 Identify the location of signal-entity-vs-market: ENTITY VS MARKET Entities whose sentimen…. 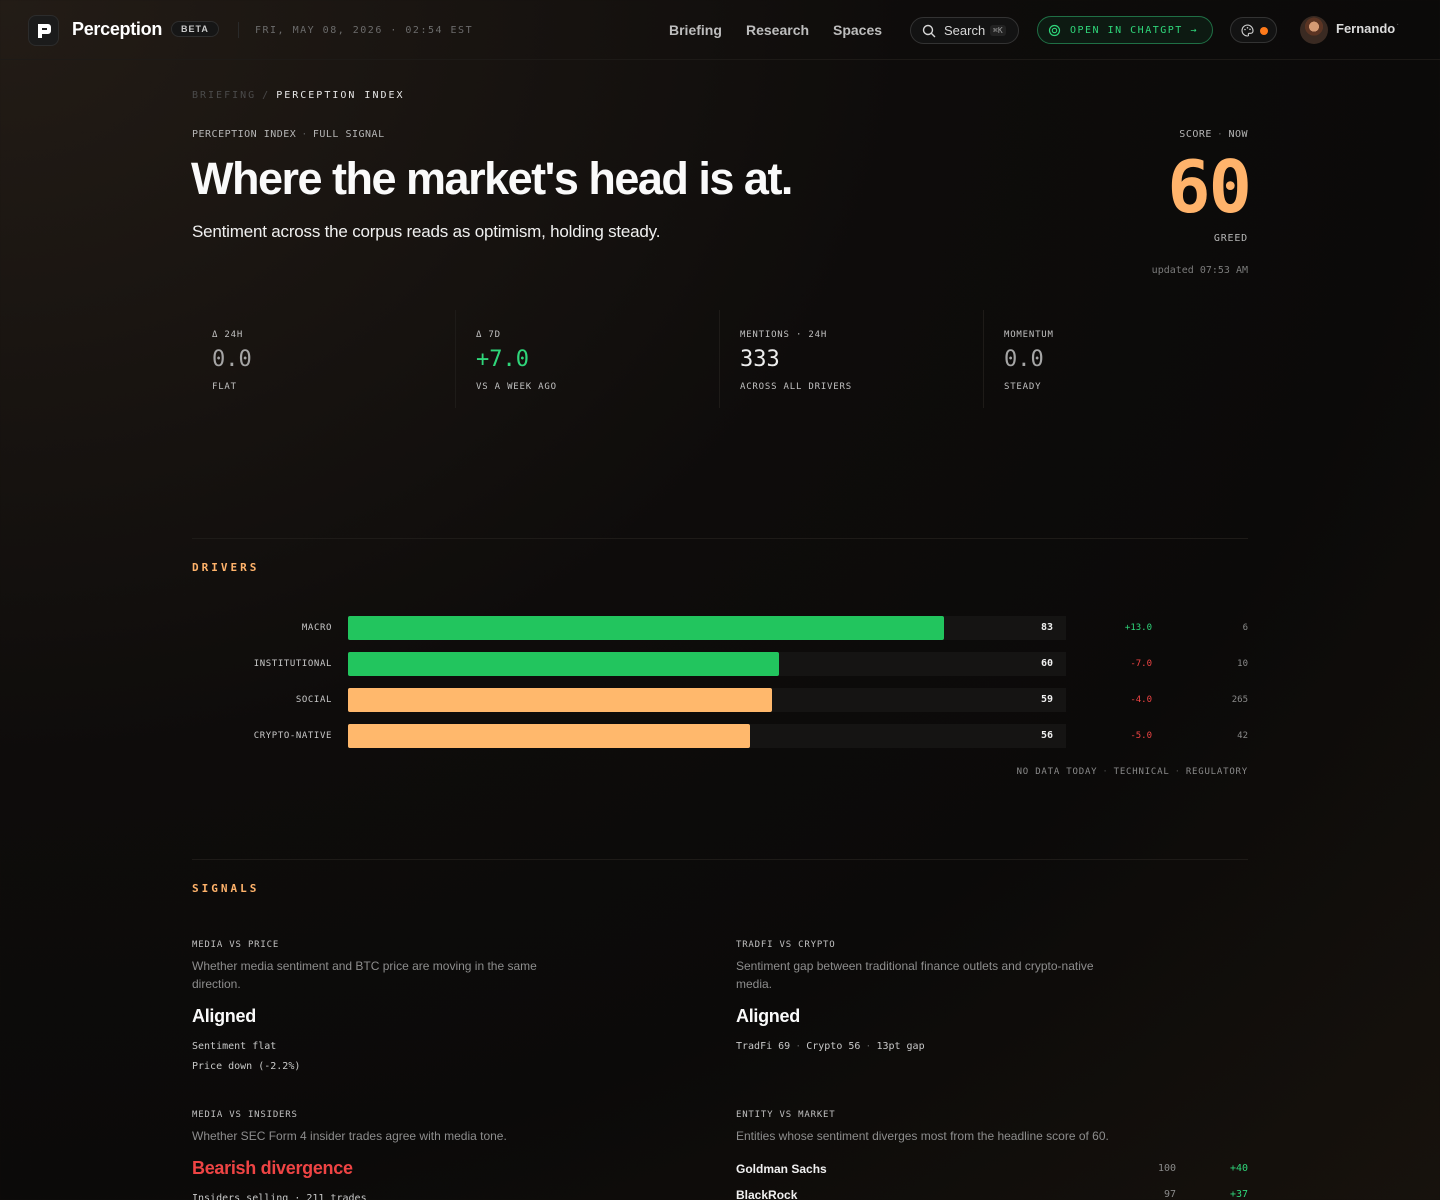
(992, 1155).